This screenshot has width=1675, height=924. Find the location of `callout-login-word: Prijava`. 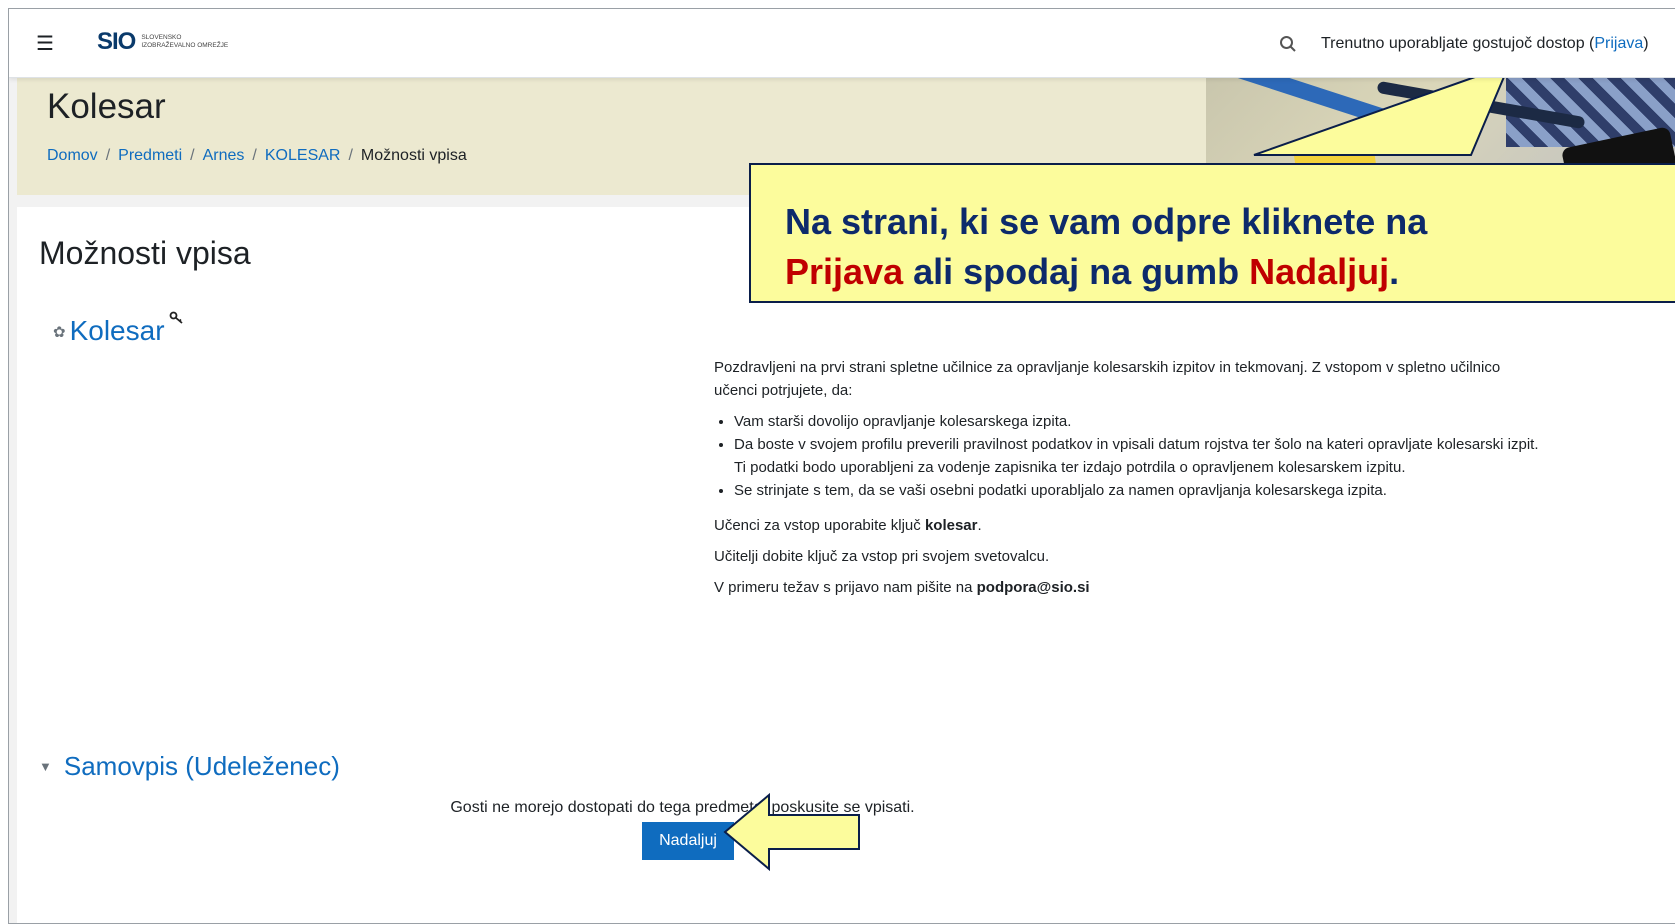

callout-login-word: Prijava is located at coordinates (844, 271).